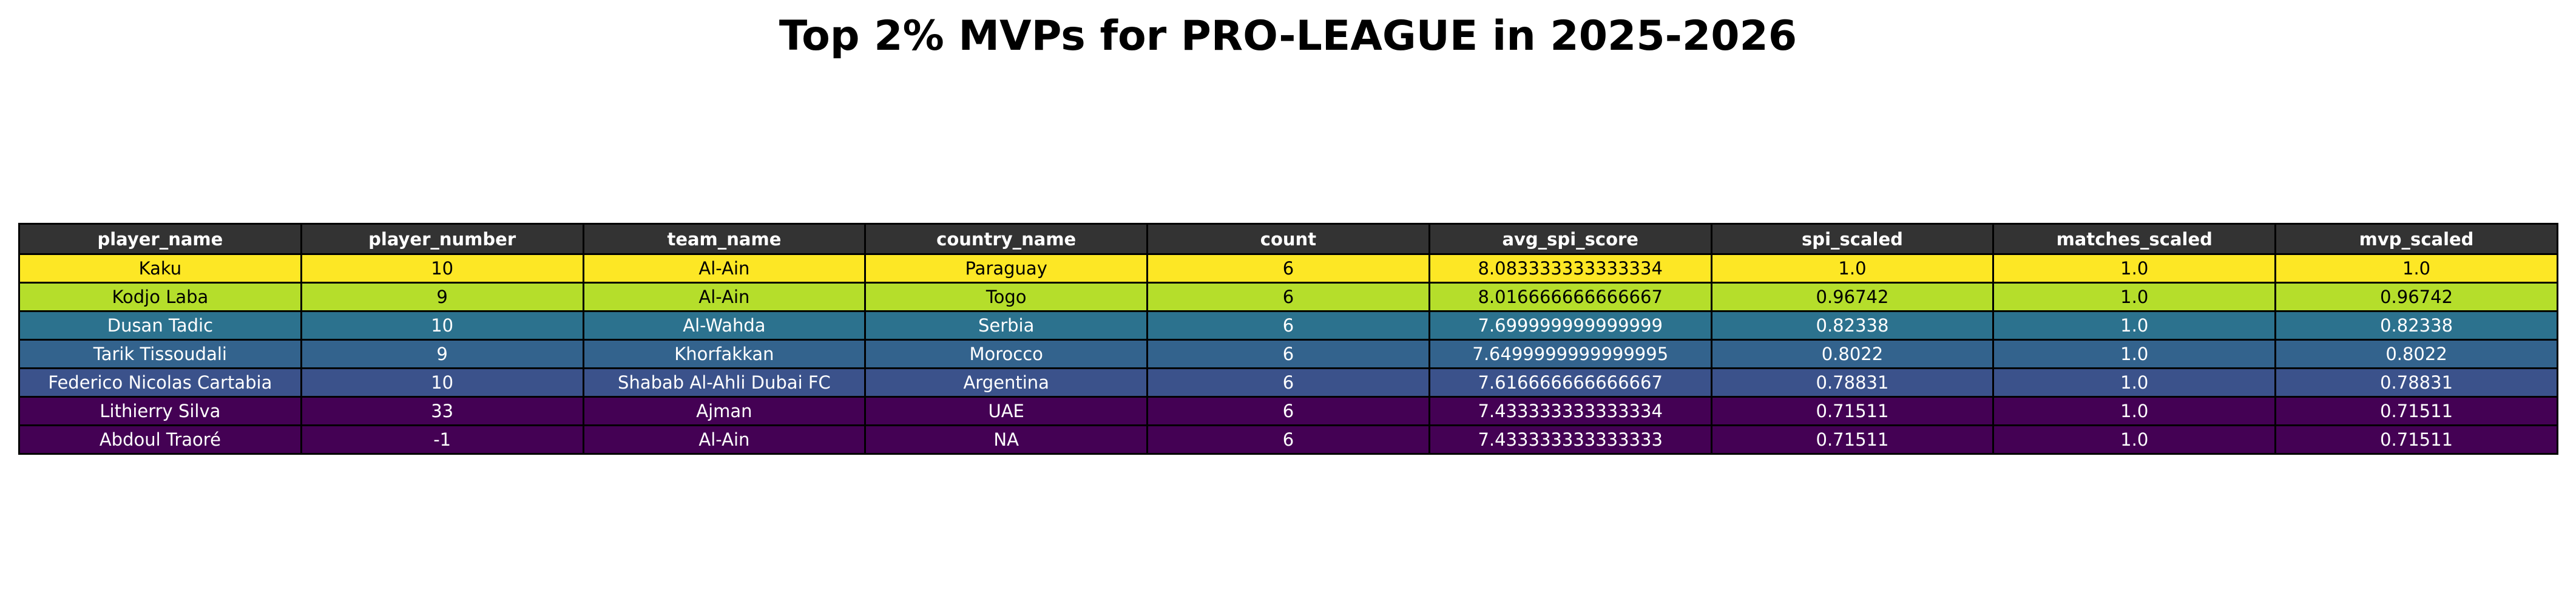  What do you see at coordinates (160, 268) in the screenshot?
I see `table-cell: Kaku` at bounding box center [160, 268].